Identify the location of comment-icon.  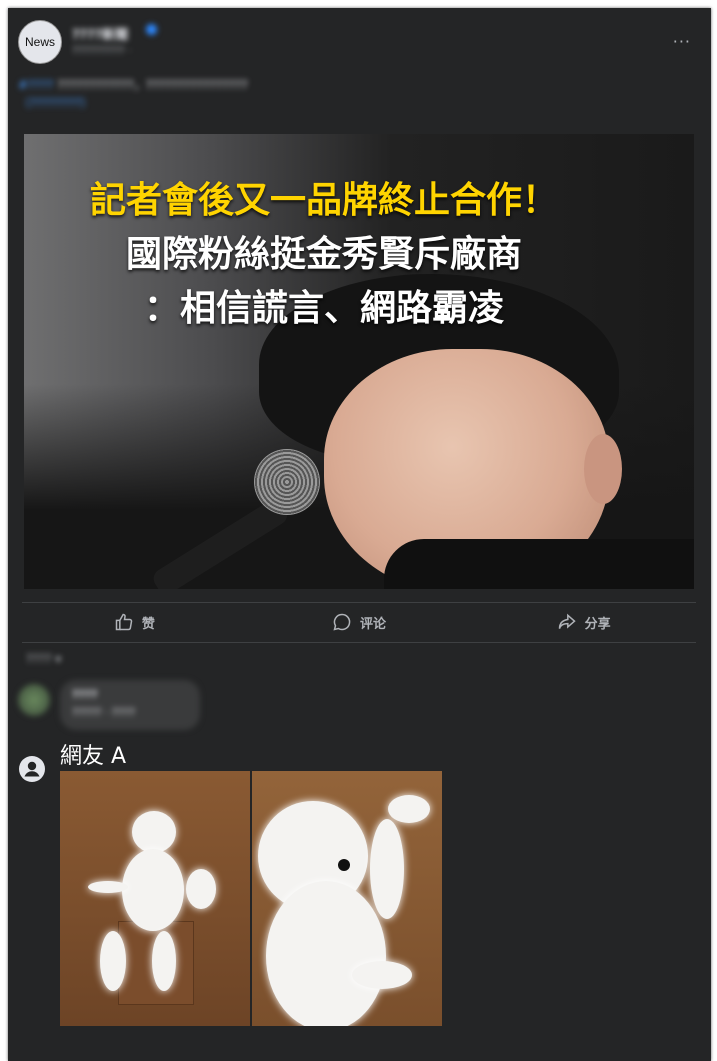
(342, 622).